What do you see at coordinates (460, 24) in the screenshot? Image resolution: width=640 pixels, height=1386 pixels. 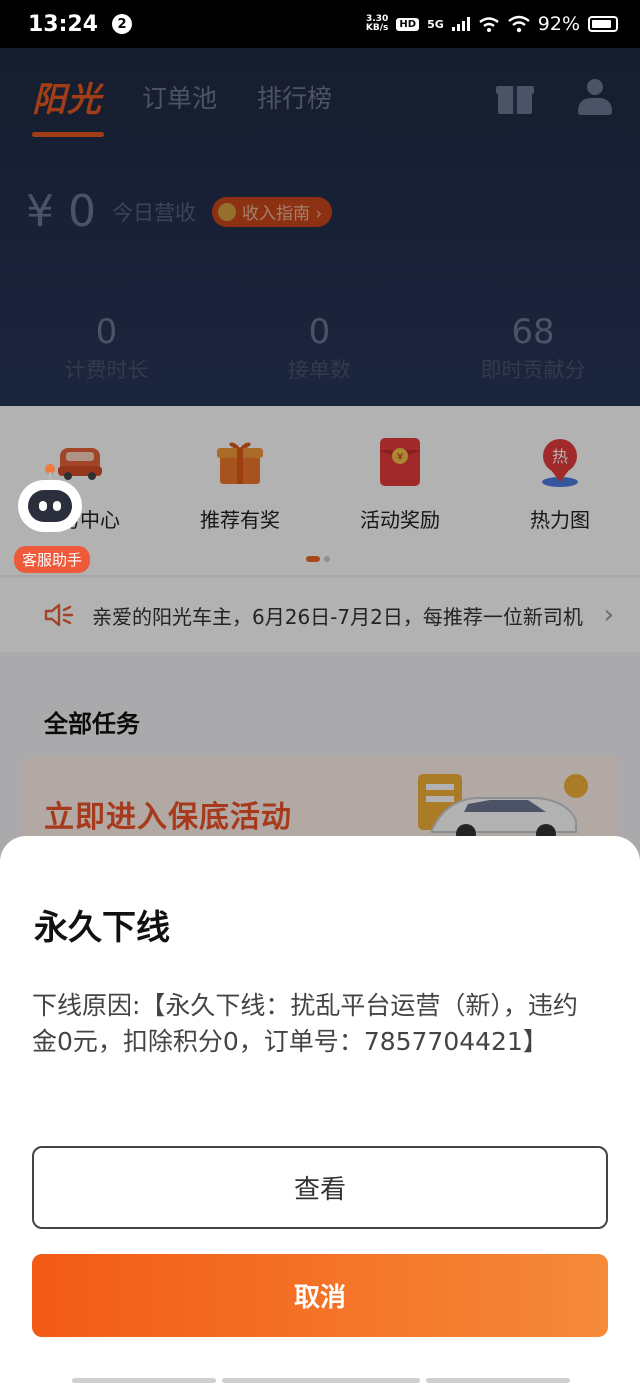 I see `signal-icon` at bounding box center [460, 24].